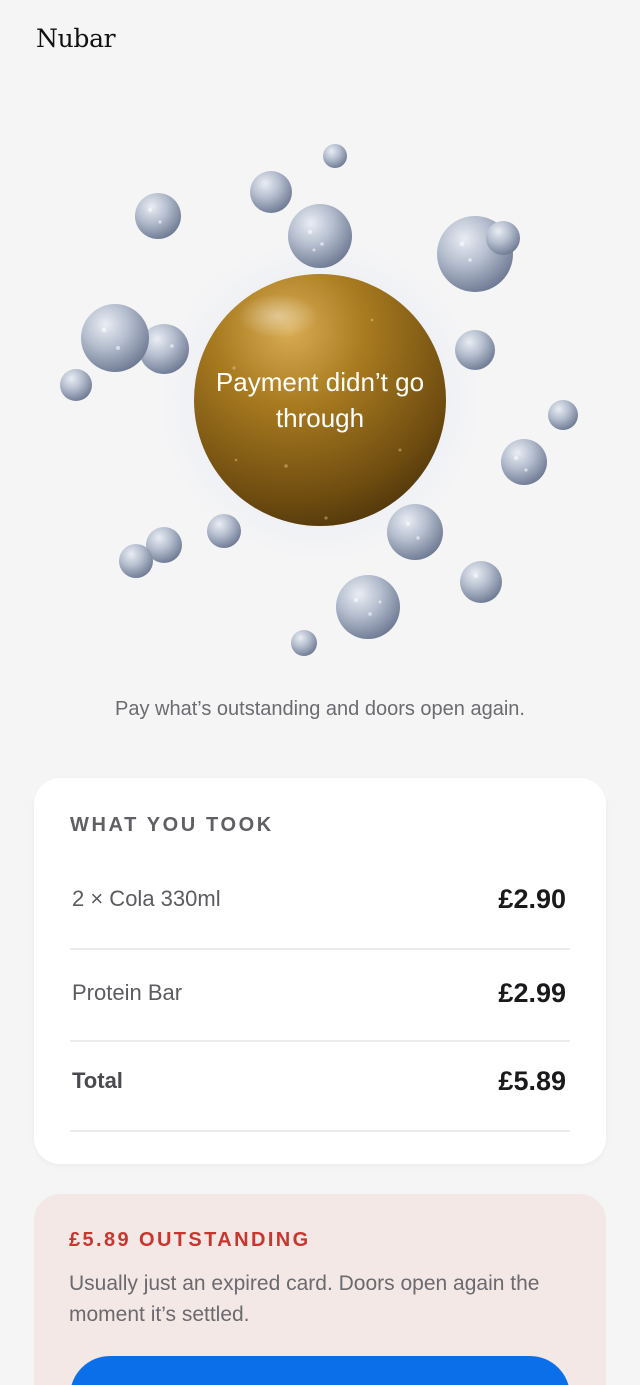 The width and height of the screenshot is (640, 1385). I want to click on total-label: Total, so click(97, 1080).